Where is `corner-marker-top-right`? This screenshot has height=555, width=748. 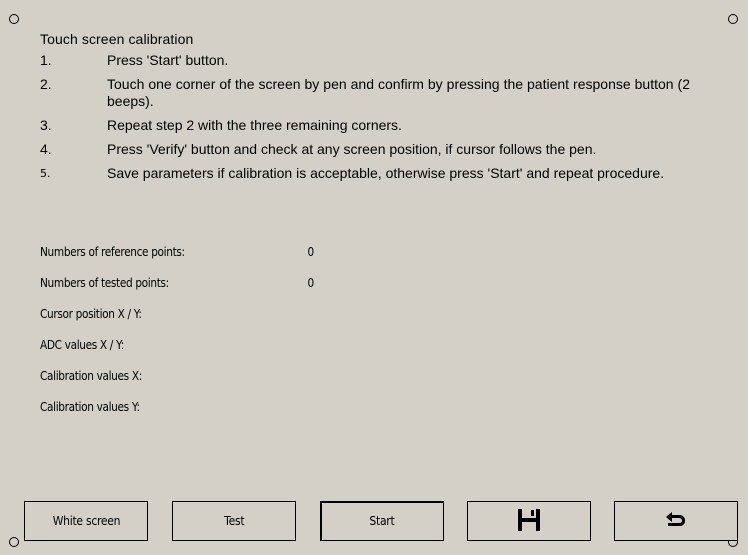 corner-marker-top-right is located at coordinates (733, 19).